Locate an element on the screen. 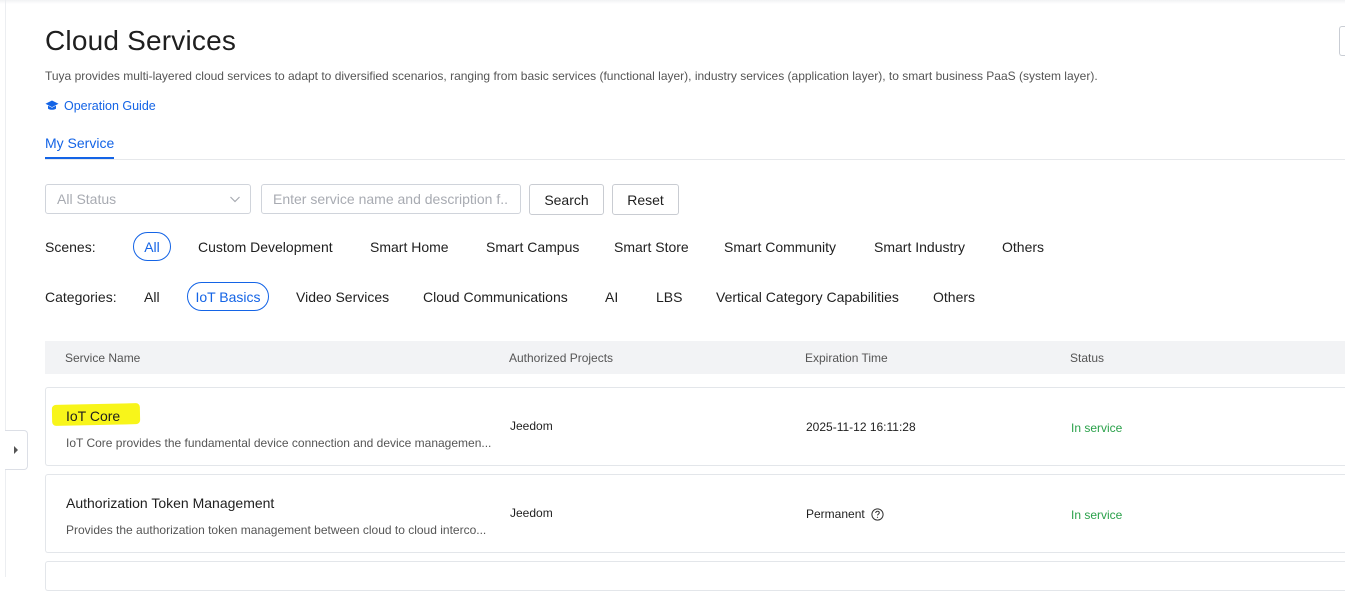 This screenshot has height=591, width=1345. chevron-down-icon is located at coordinates (235, 199).